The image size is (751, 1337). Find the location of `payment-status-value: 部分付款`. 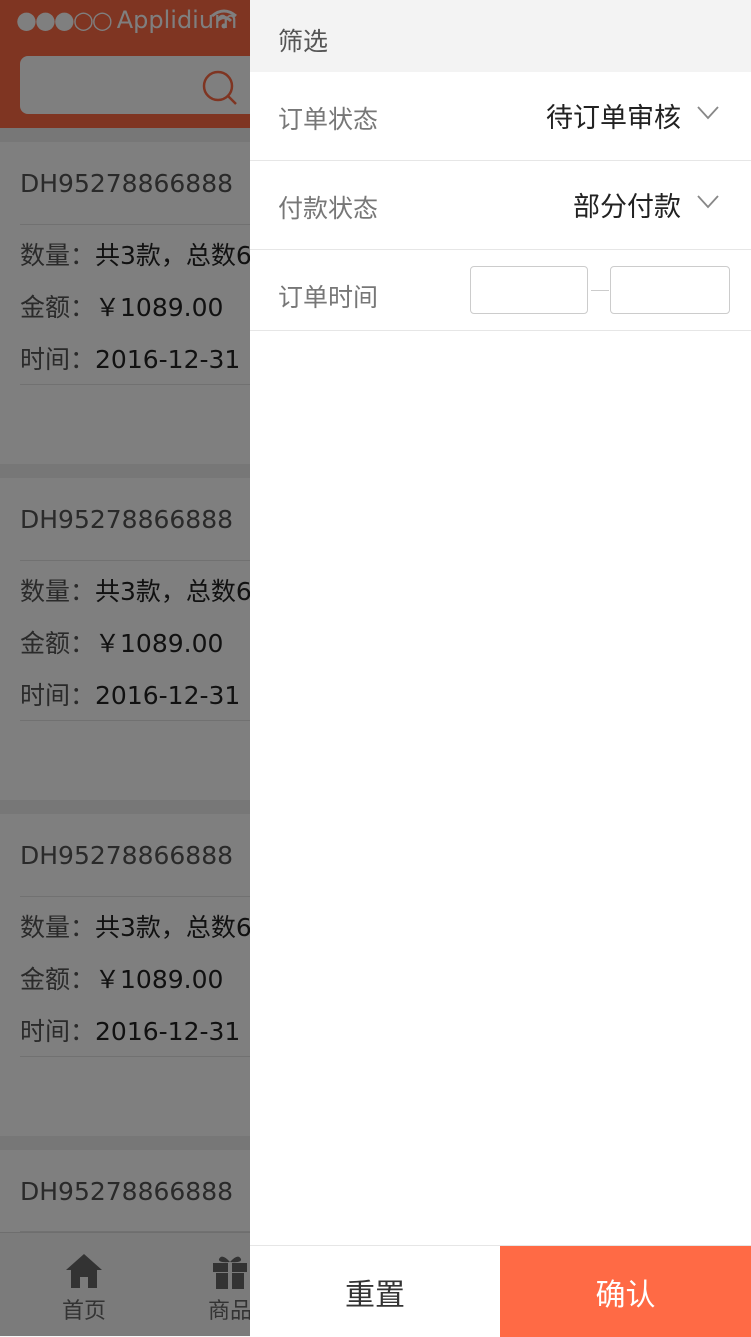

payment-status-value: 部分付款 is located at coordinates (627, 204).